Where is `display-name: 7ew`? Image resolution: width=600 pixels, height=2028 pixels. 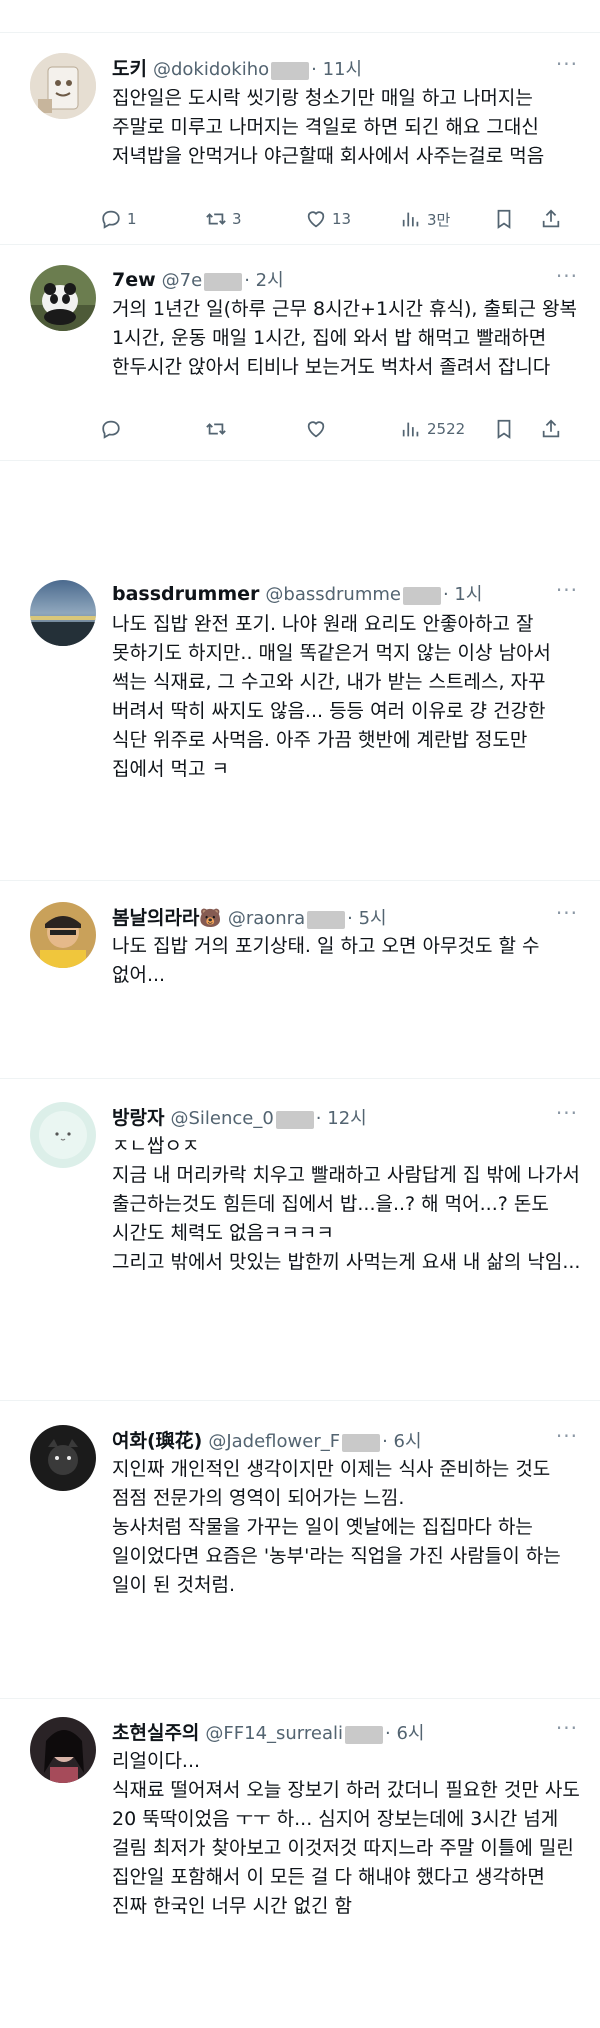 display-name: 7ew is located at coordinates (134, 280).